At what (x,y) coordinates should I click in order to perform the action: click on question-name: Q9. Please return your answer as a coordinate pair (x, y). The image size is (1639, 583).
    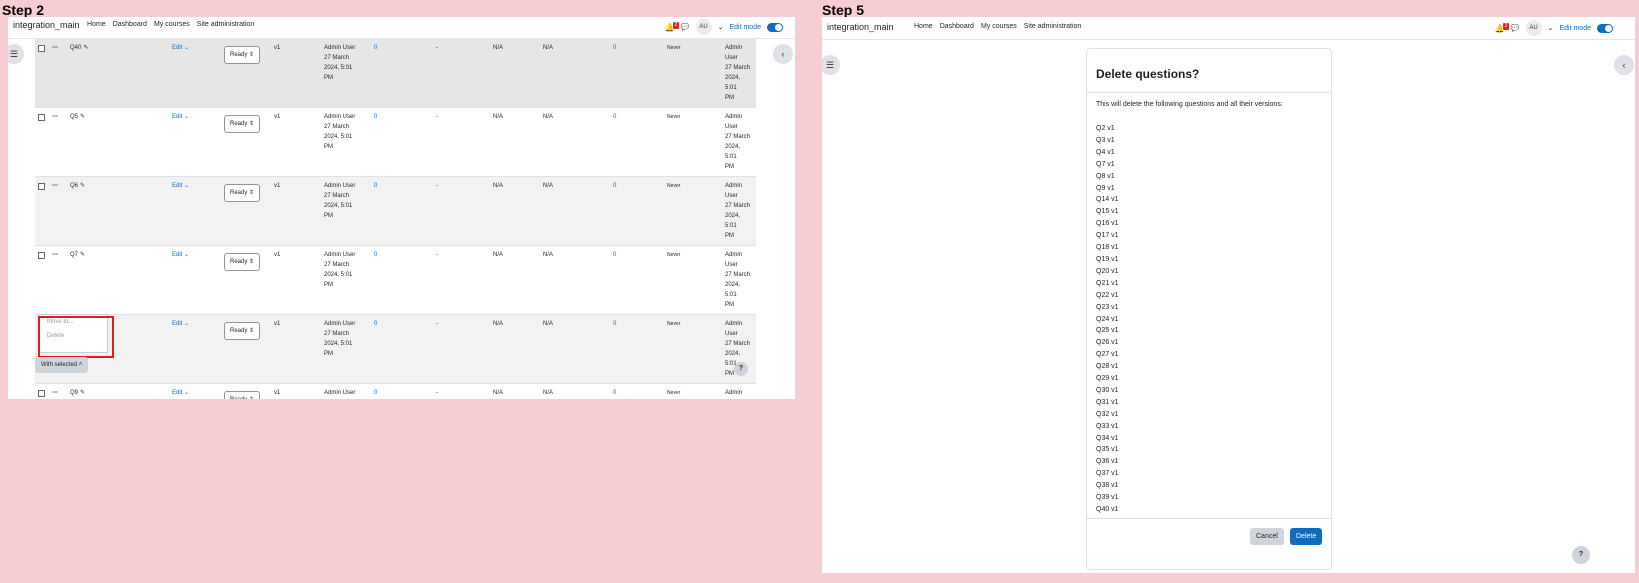
    Looking at the image, I should click on (74, 393).